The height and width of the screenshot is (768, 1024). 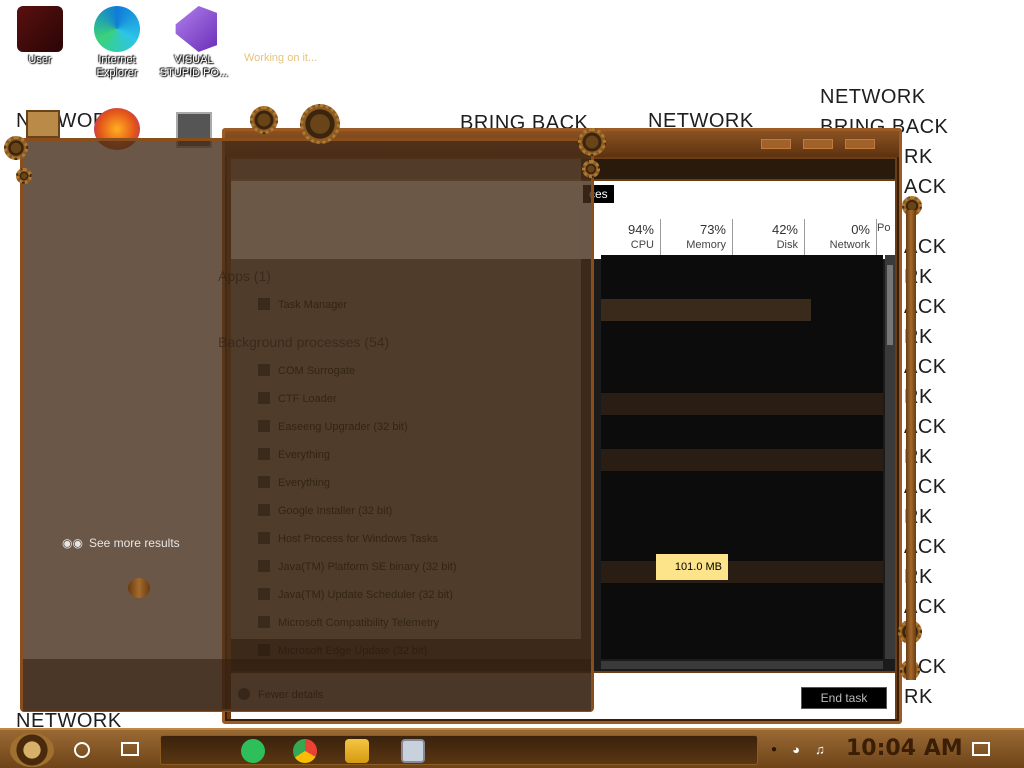 What do you see at coordinates (40, 60) in the screenshot?
I see `desktop-icon-label: User` at bounding box center [40, 60].